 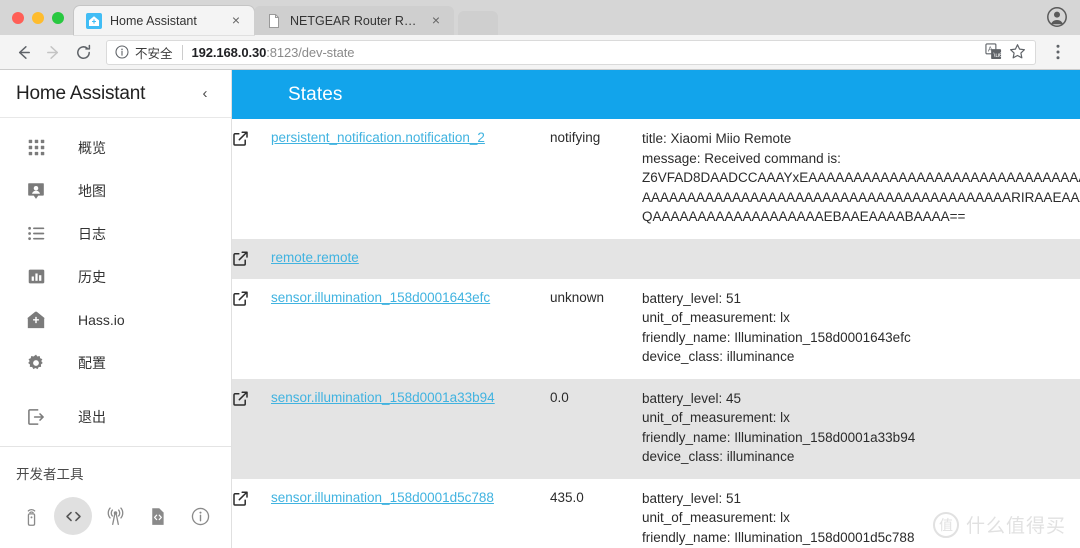 What do you see at coordinates (383, 397) in the screenshot?
I see `entity-id-link: sensor.illumination_158d0001a33b94` at bounding box center [383, 397].